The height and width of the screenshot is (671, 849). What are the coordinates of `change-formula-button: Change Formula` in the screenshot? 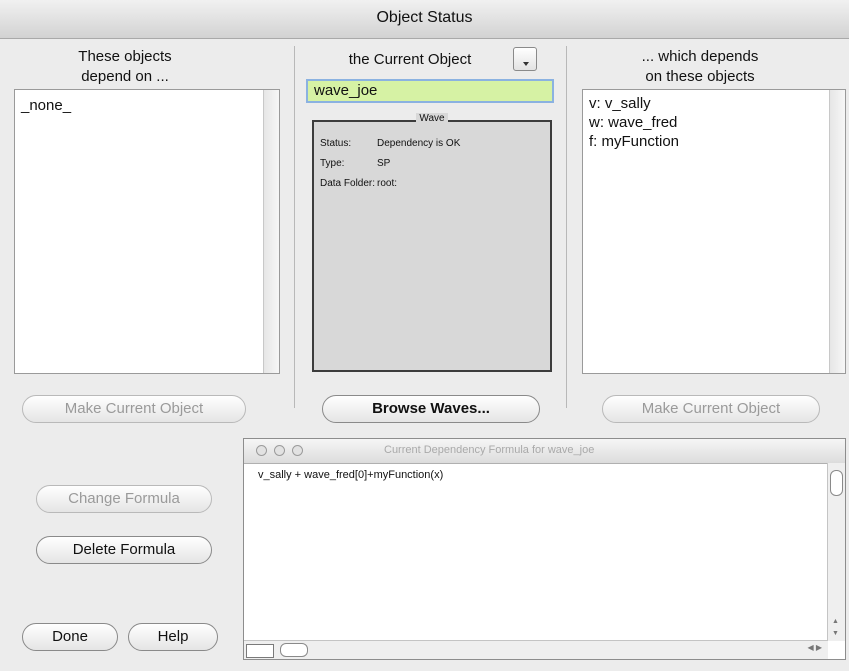 It's located at (124, 499).